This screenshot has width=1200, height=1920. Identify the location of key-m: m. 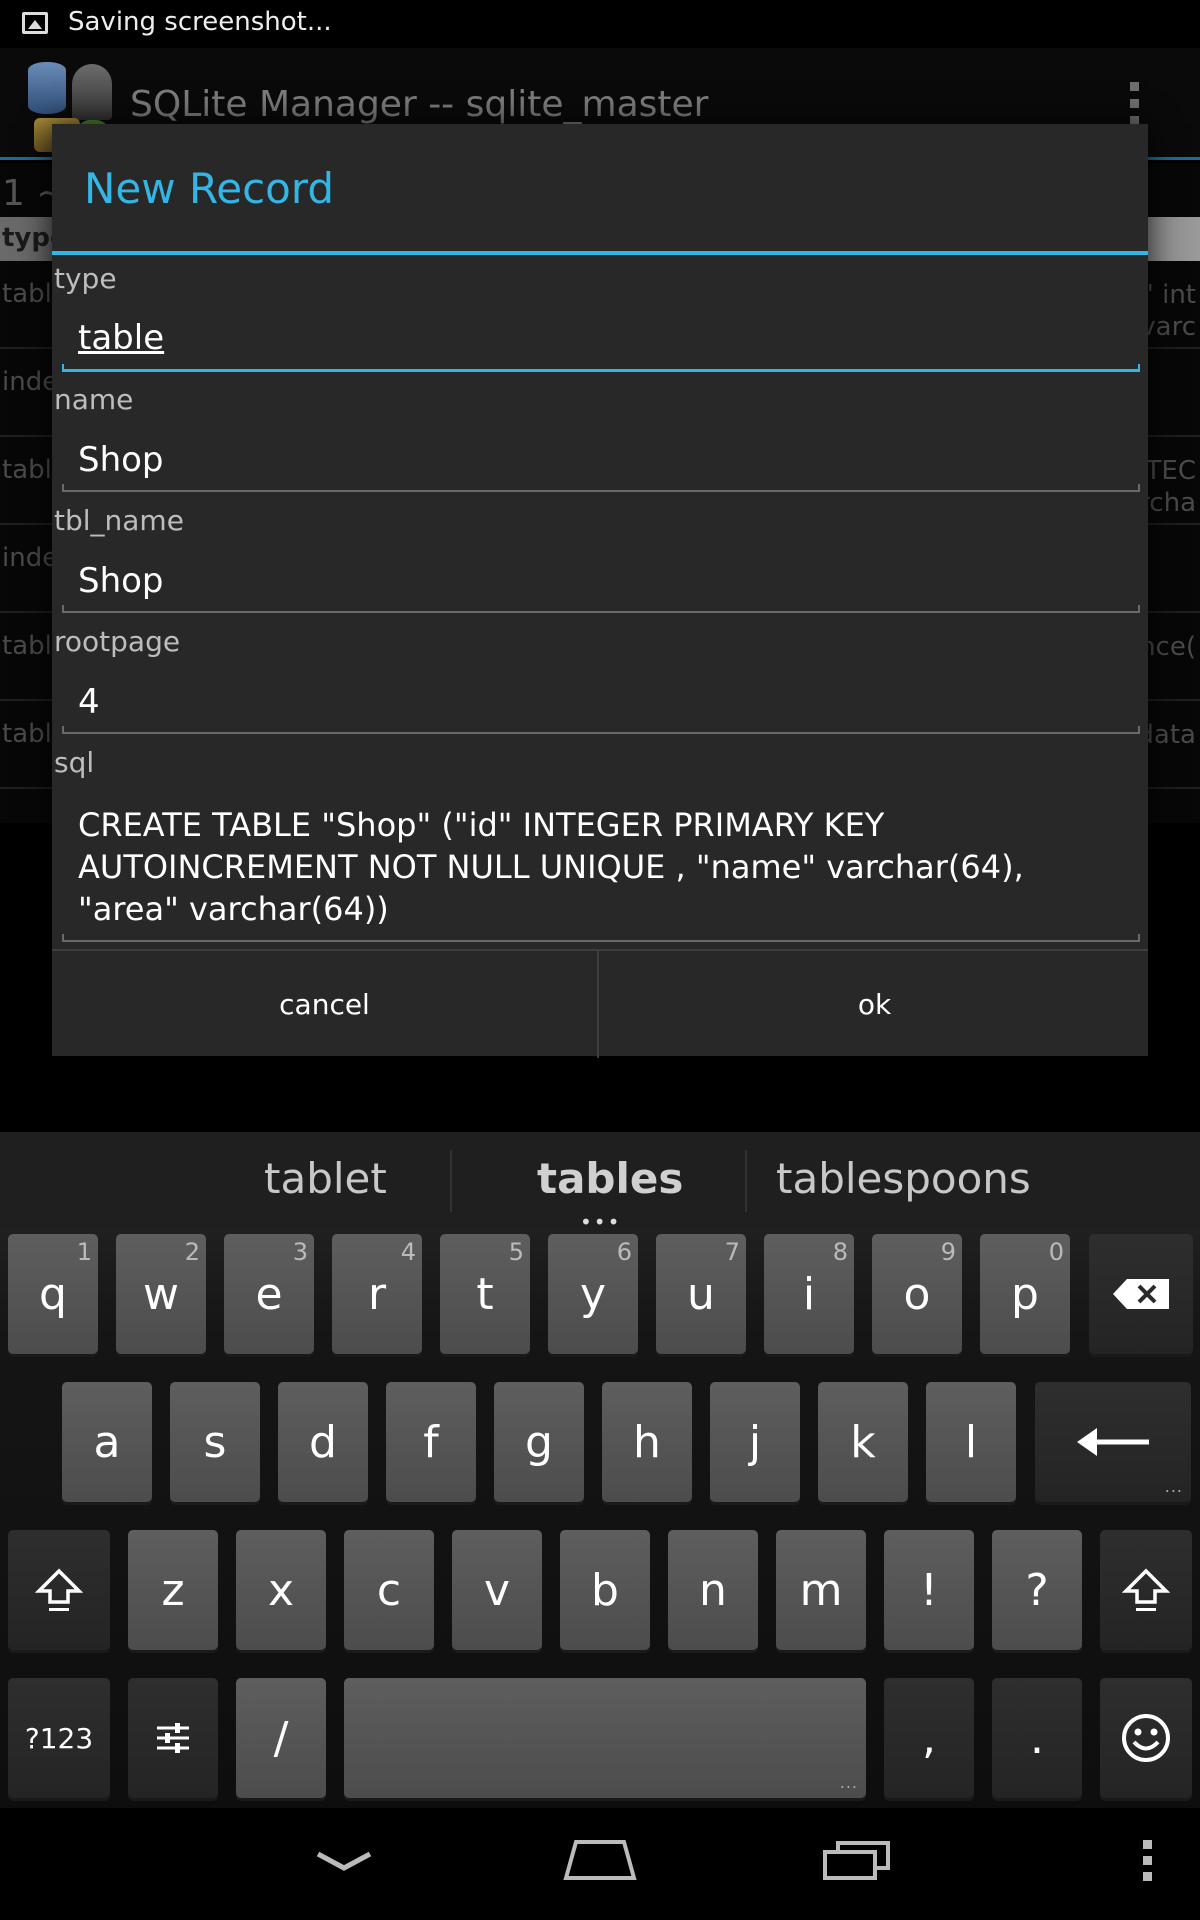
(821, 1590).